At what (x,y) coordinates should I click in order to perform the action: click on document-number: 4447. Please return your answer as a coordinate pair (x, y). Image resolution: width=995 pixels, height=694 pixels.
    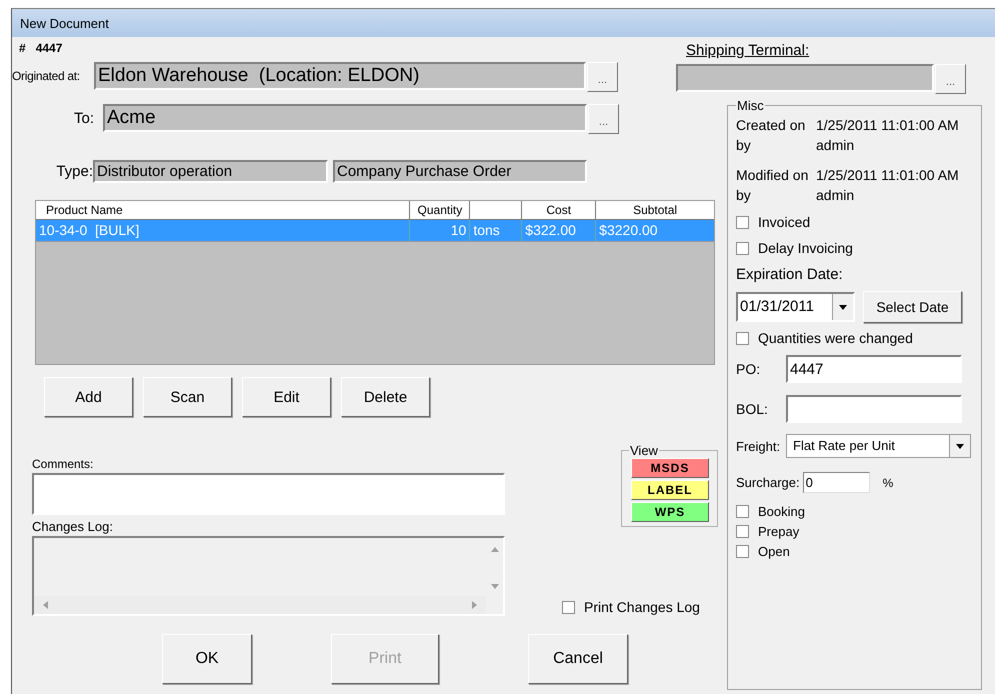
    Looking at the image, I should click on (49, 48).